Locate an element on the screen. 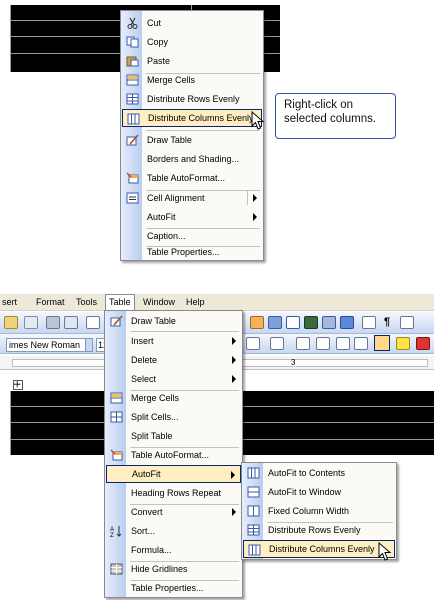 This screenshot has width=434, height=600. drawing-icon is located at coordinates (347, 322).